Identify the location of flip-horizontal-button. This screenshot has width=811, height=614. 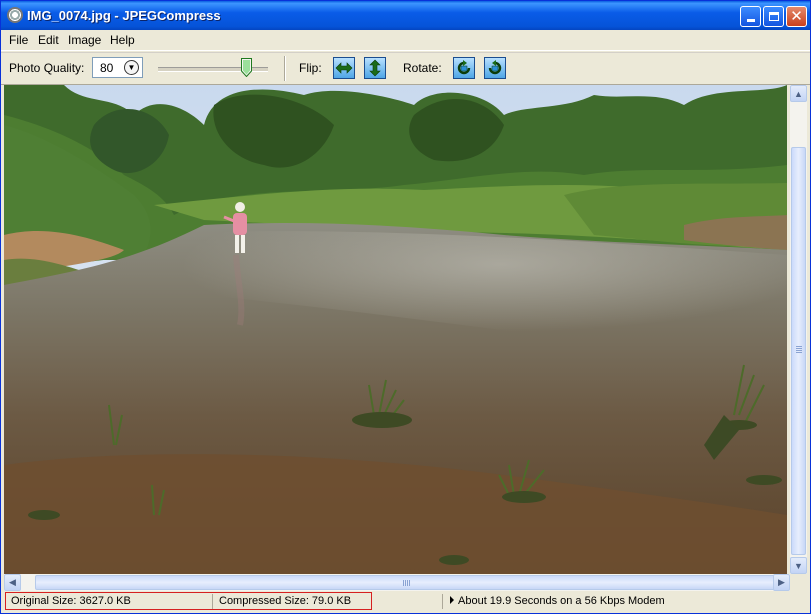
(344, 68).